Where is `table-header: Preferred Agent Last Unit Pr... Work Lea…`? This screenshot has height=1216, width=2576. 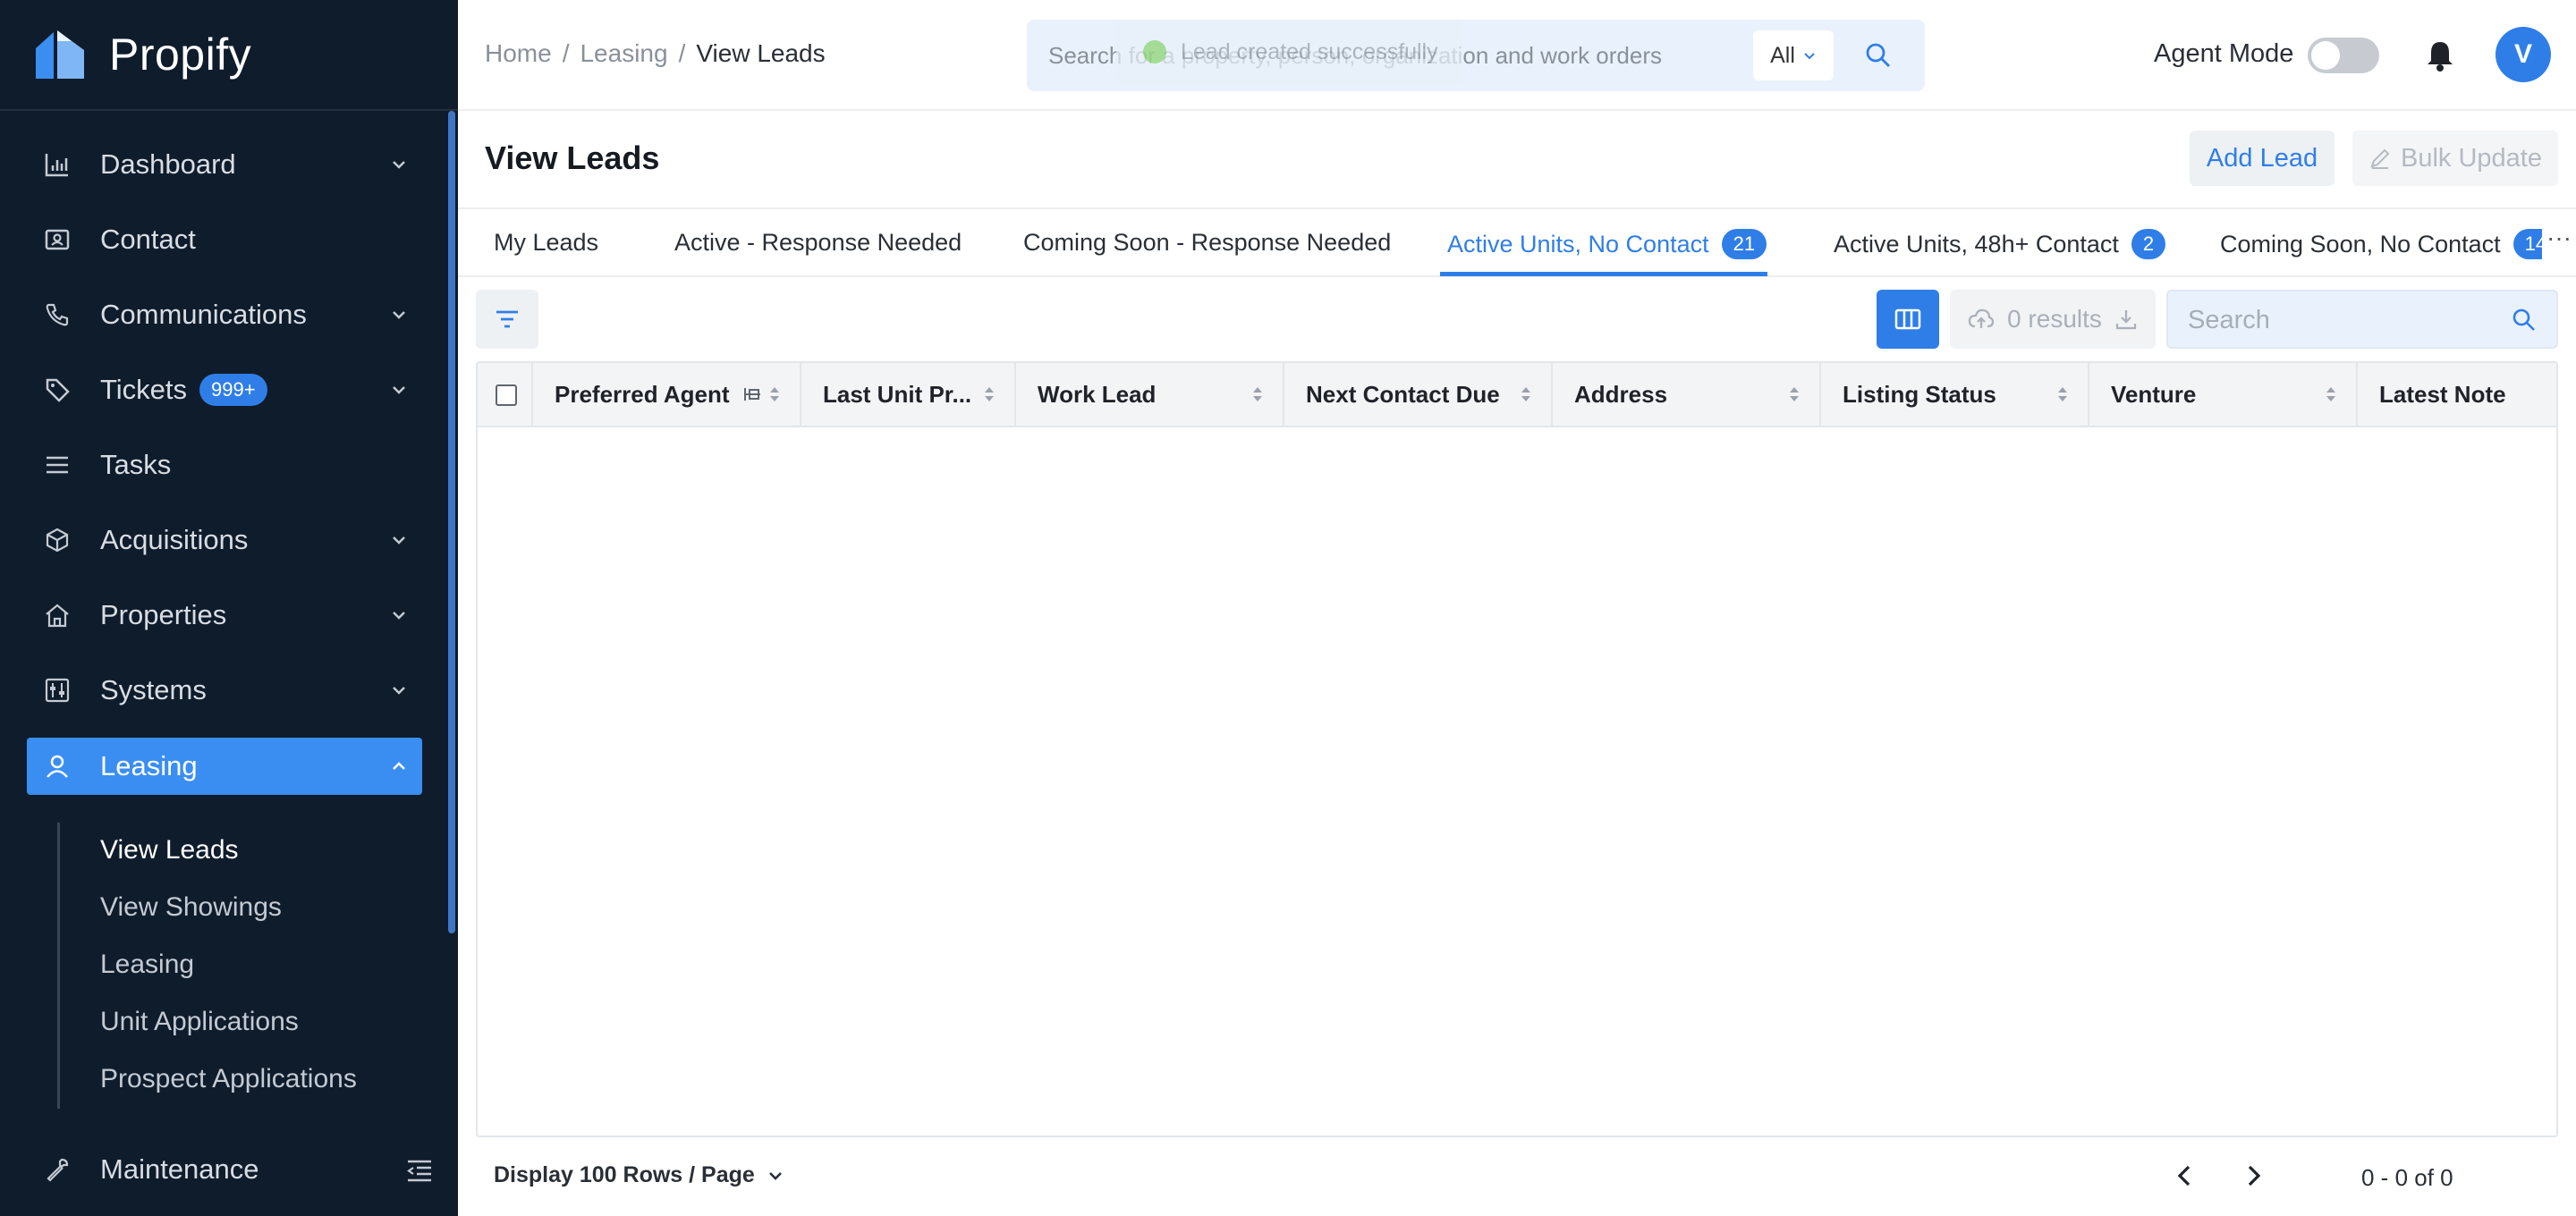
table-header: Preferred Agent Last Unit Pr... Work Lea… is located at coordinates (1517, 395).